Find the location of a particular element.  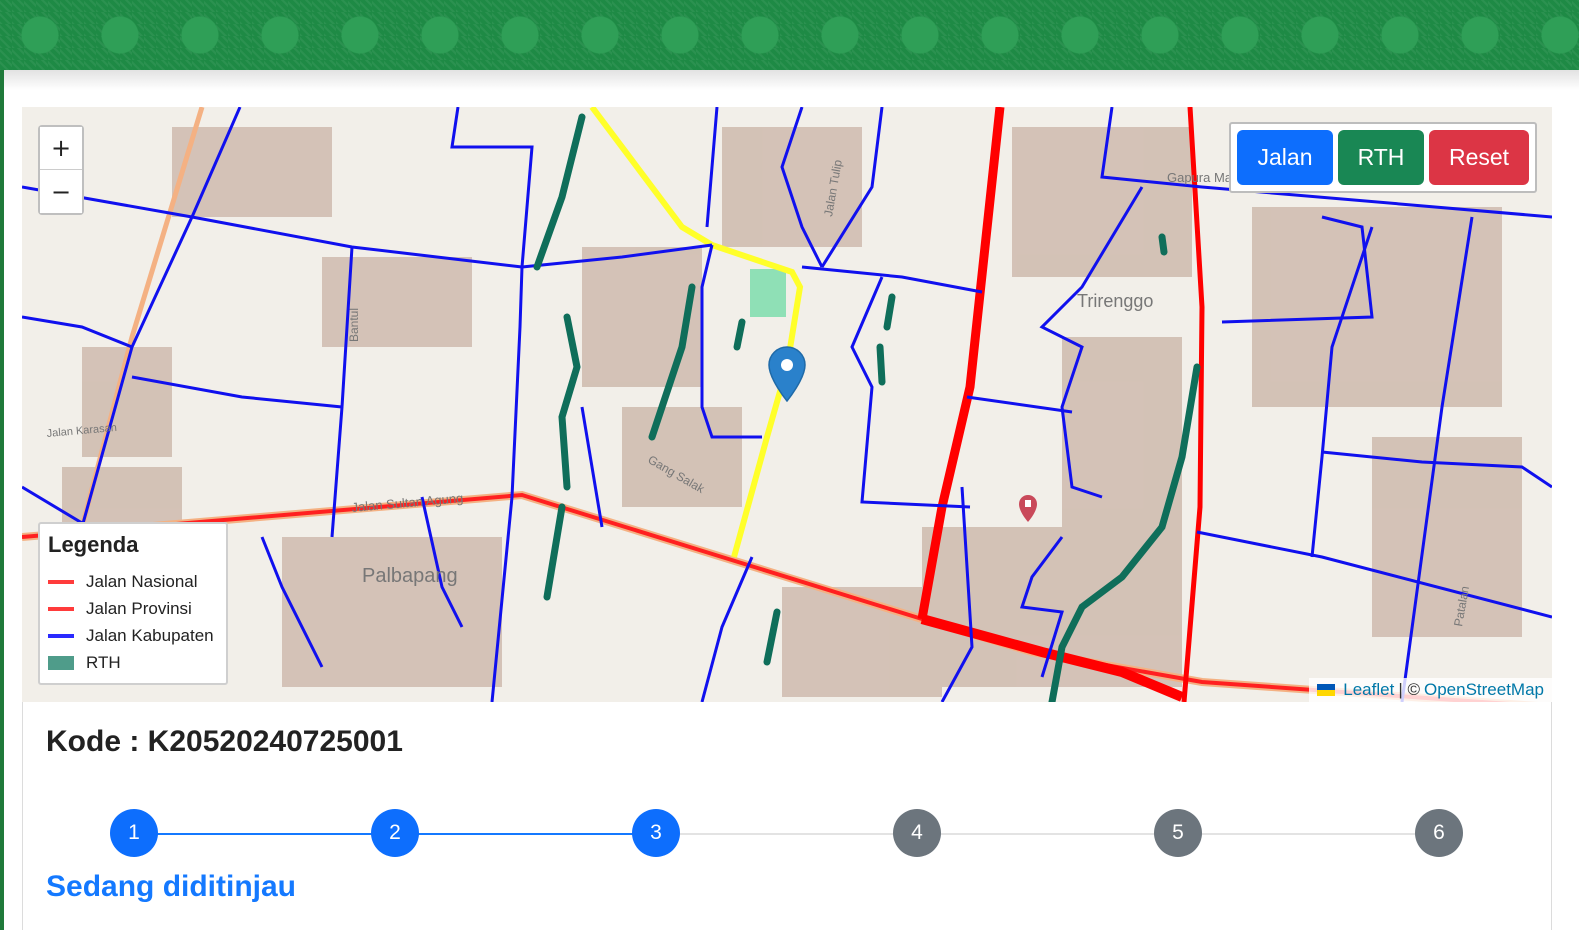

openstreetmap-link: OpenStreetMap is located at coordinates (1484, 690).